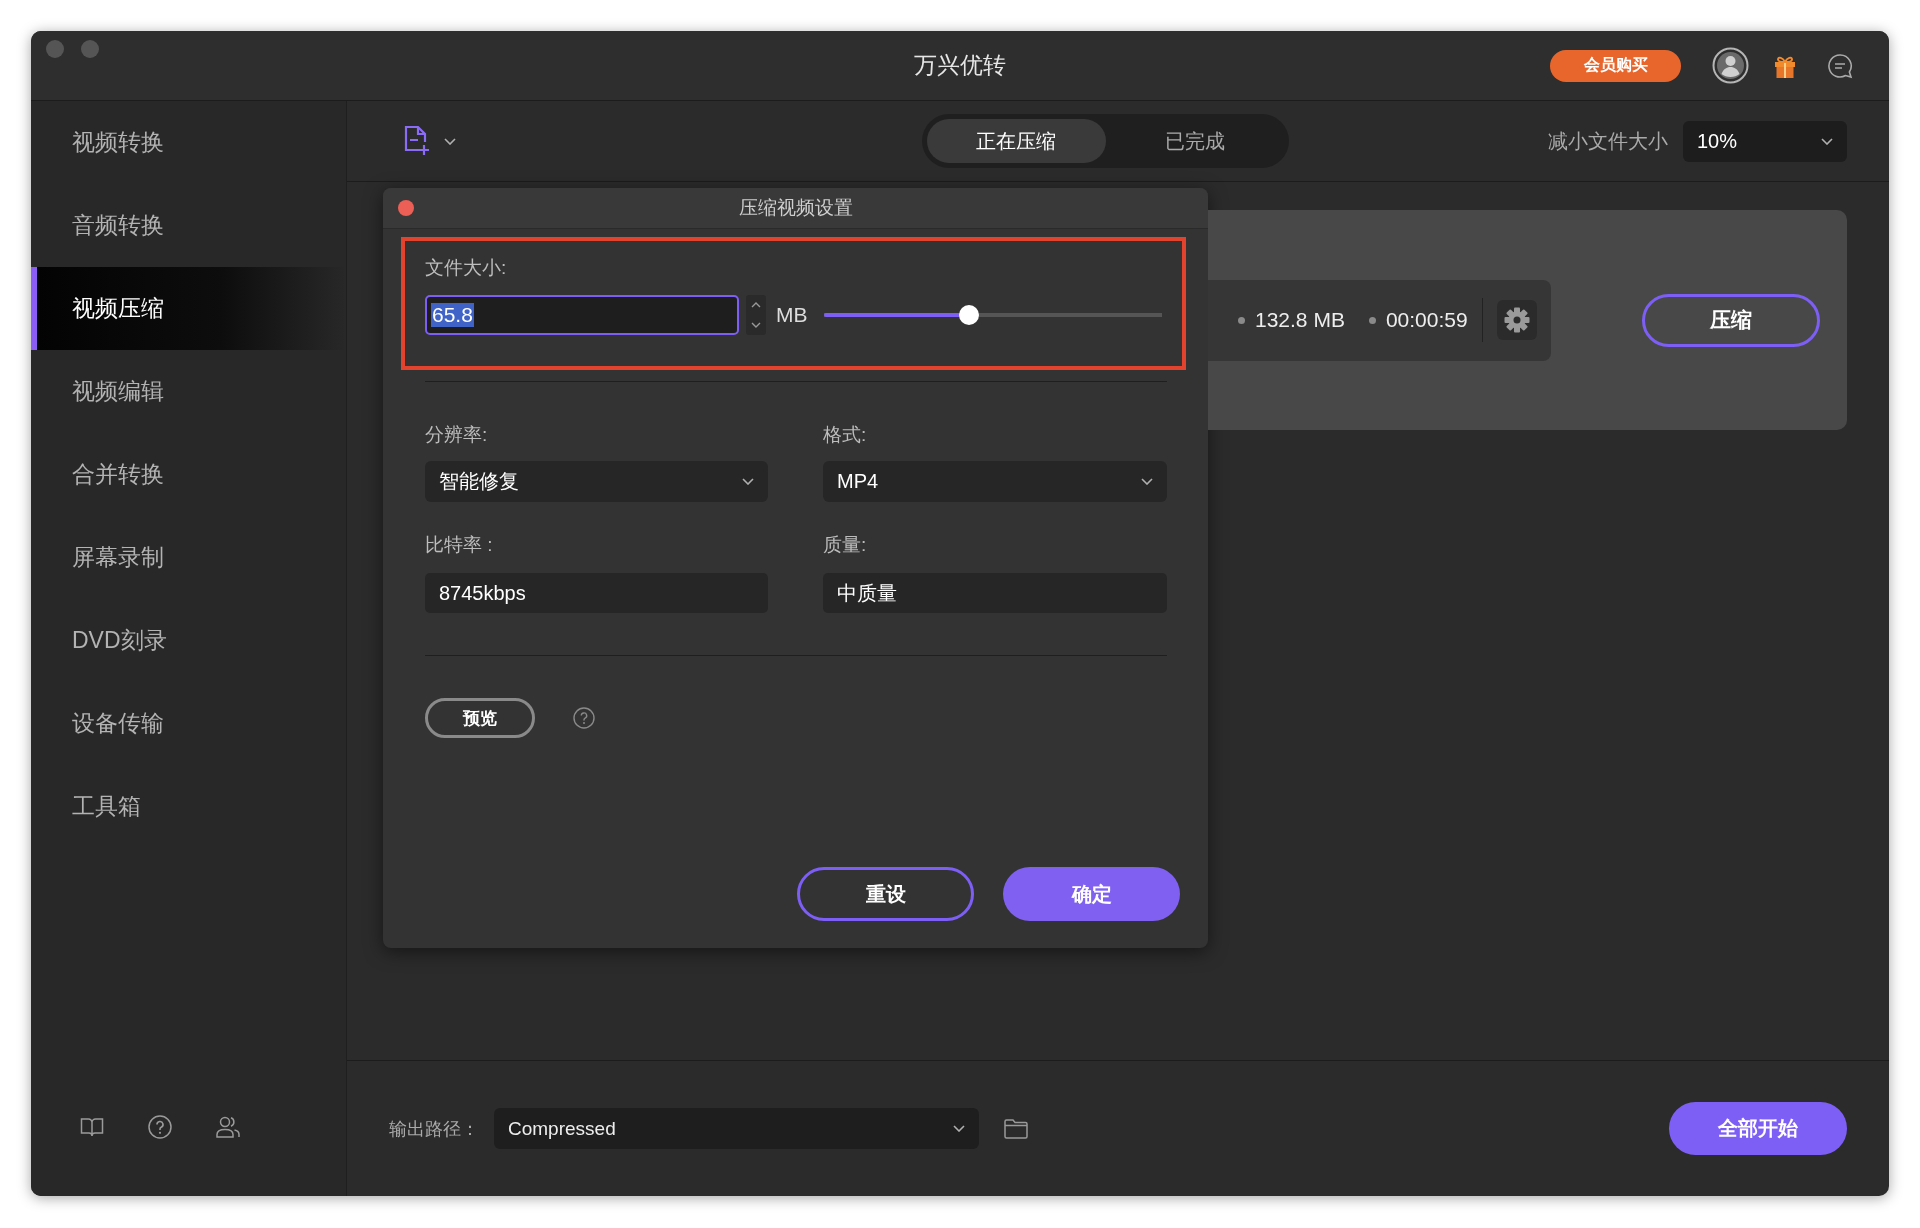  What do you see at coordinates (92, 1127) in the screenshot?
I see `book-icon` at bounding box center [92, 1127].